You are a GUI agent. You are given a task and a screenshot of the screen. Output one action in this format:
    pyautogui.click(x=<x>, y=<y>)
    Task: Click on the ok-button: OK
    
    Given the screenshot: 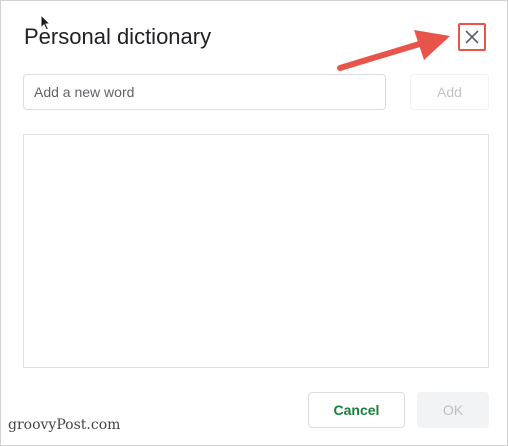 What is the action you would take?
    pyautogui.click(x=453, y=410)
    